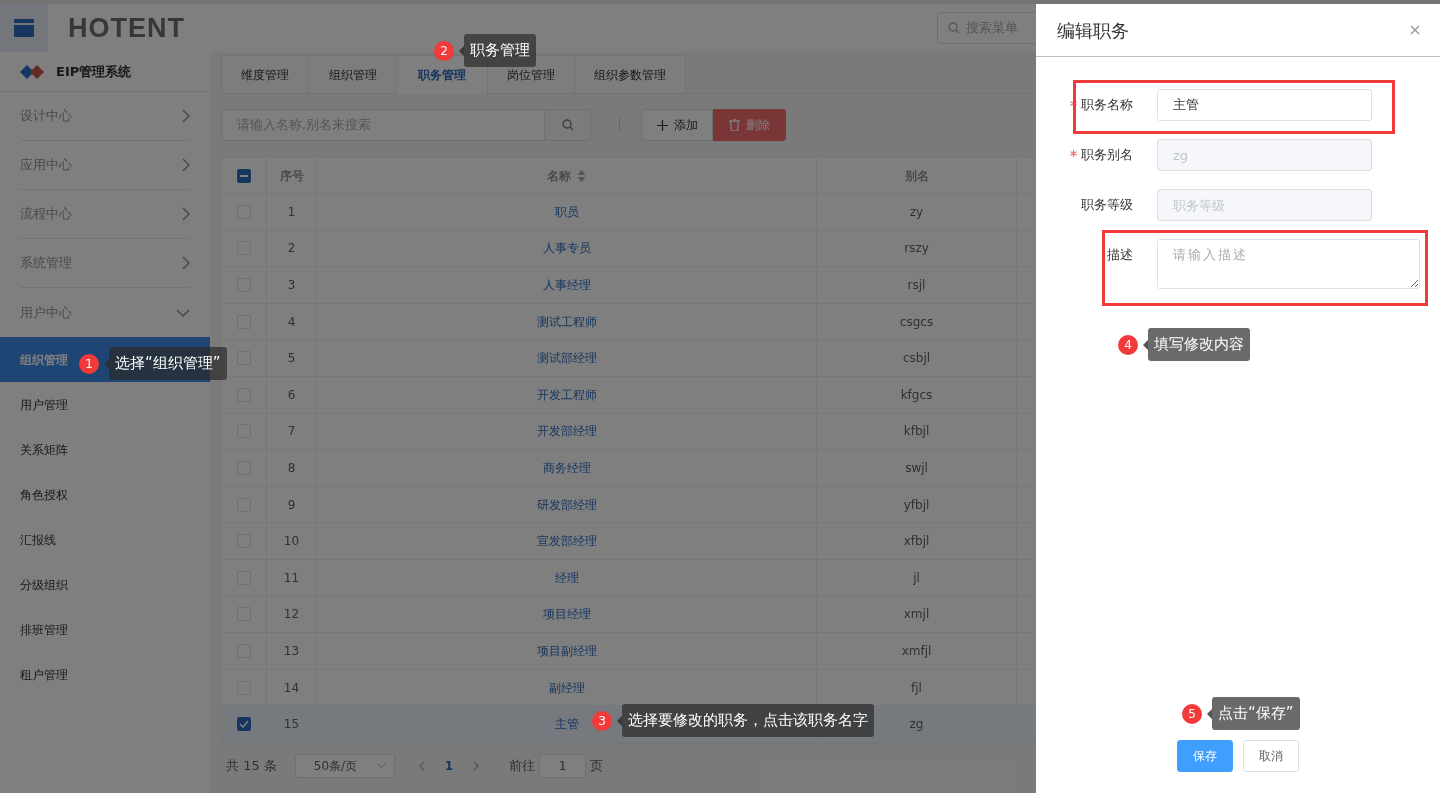 The width and height of the screenshot is (1440, 793). What do you see at coordinates (916, 249) in the screenshot?
I see `table-cell-text: rszy` at bounding box center [916, 249].